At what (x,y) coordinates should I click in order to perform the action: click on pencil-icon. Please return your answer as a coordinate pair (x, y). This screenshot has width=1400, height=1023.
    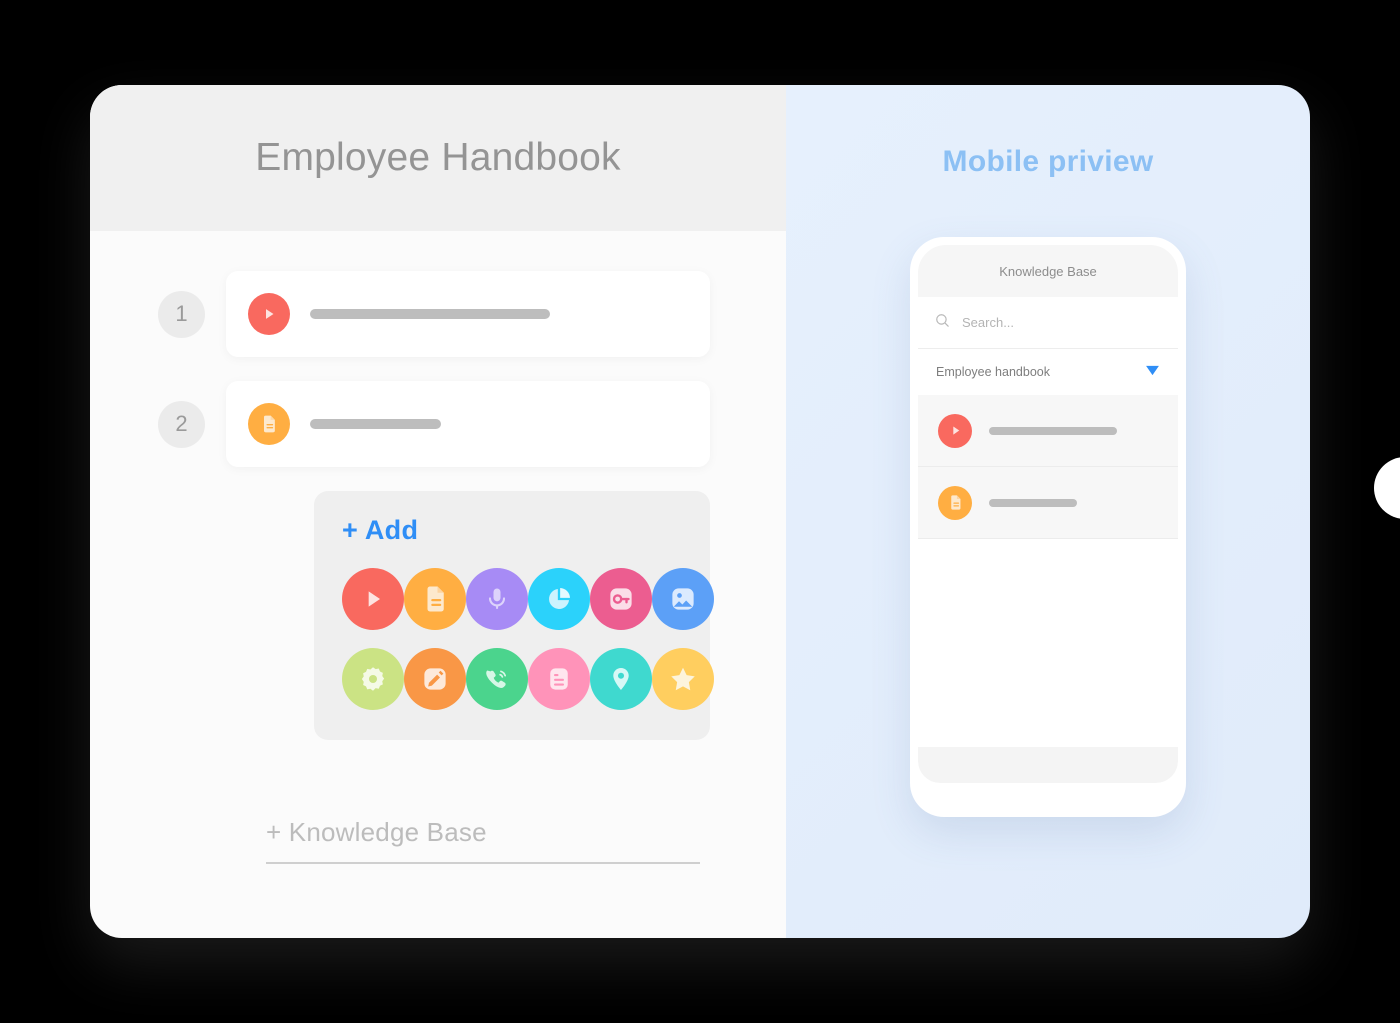
    Looking at the image, I should click on (435, 679).